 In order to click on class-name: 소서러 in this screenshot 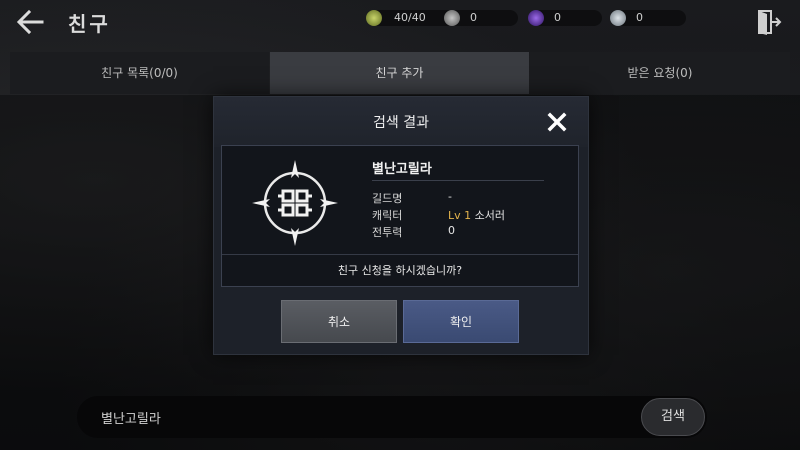, I will do `click(490, 215)`.